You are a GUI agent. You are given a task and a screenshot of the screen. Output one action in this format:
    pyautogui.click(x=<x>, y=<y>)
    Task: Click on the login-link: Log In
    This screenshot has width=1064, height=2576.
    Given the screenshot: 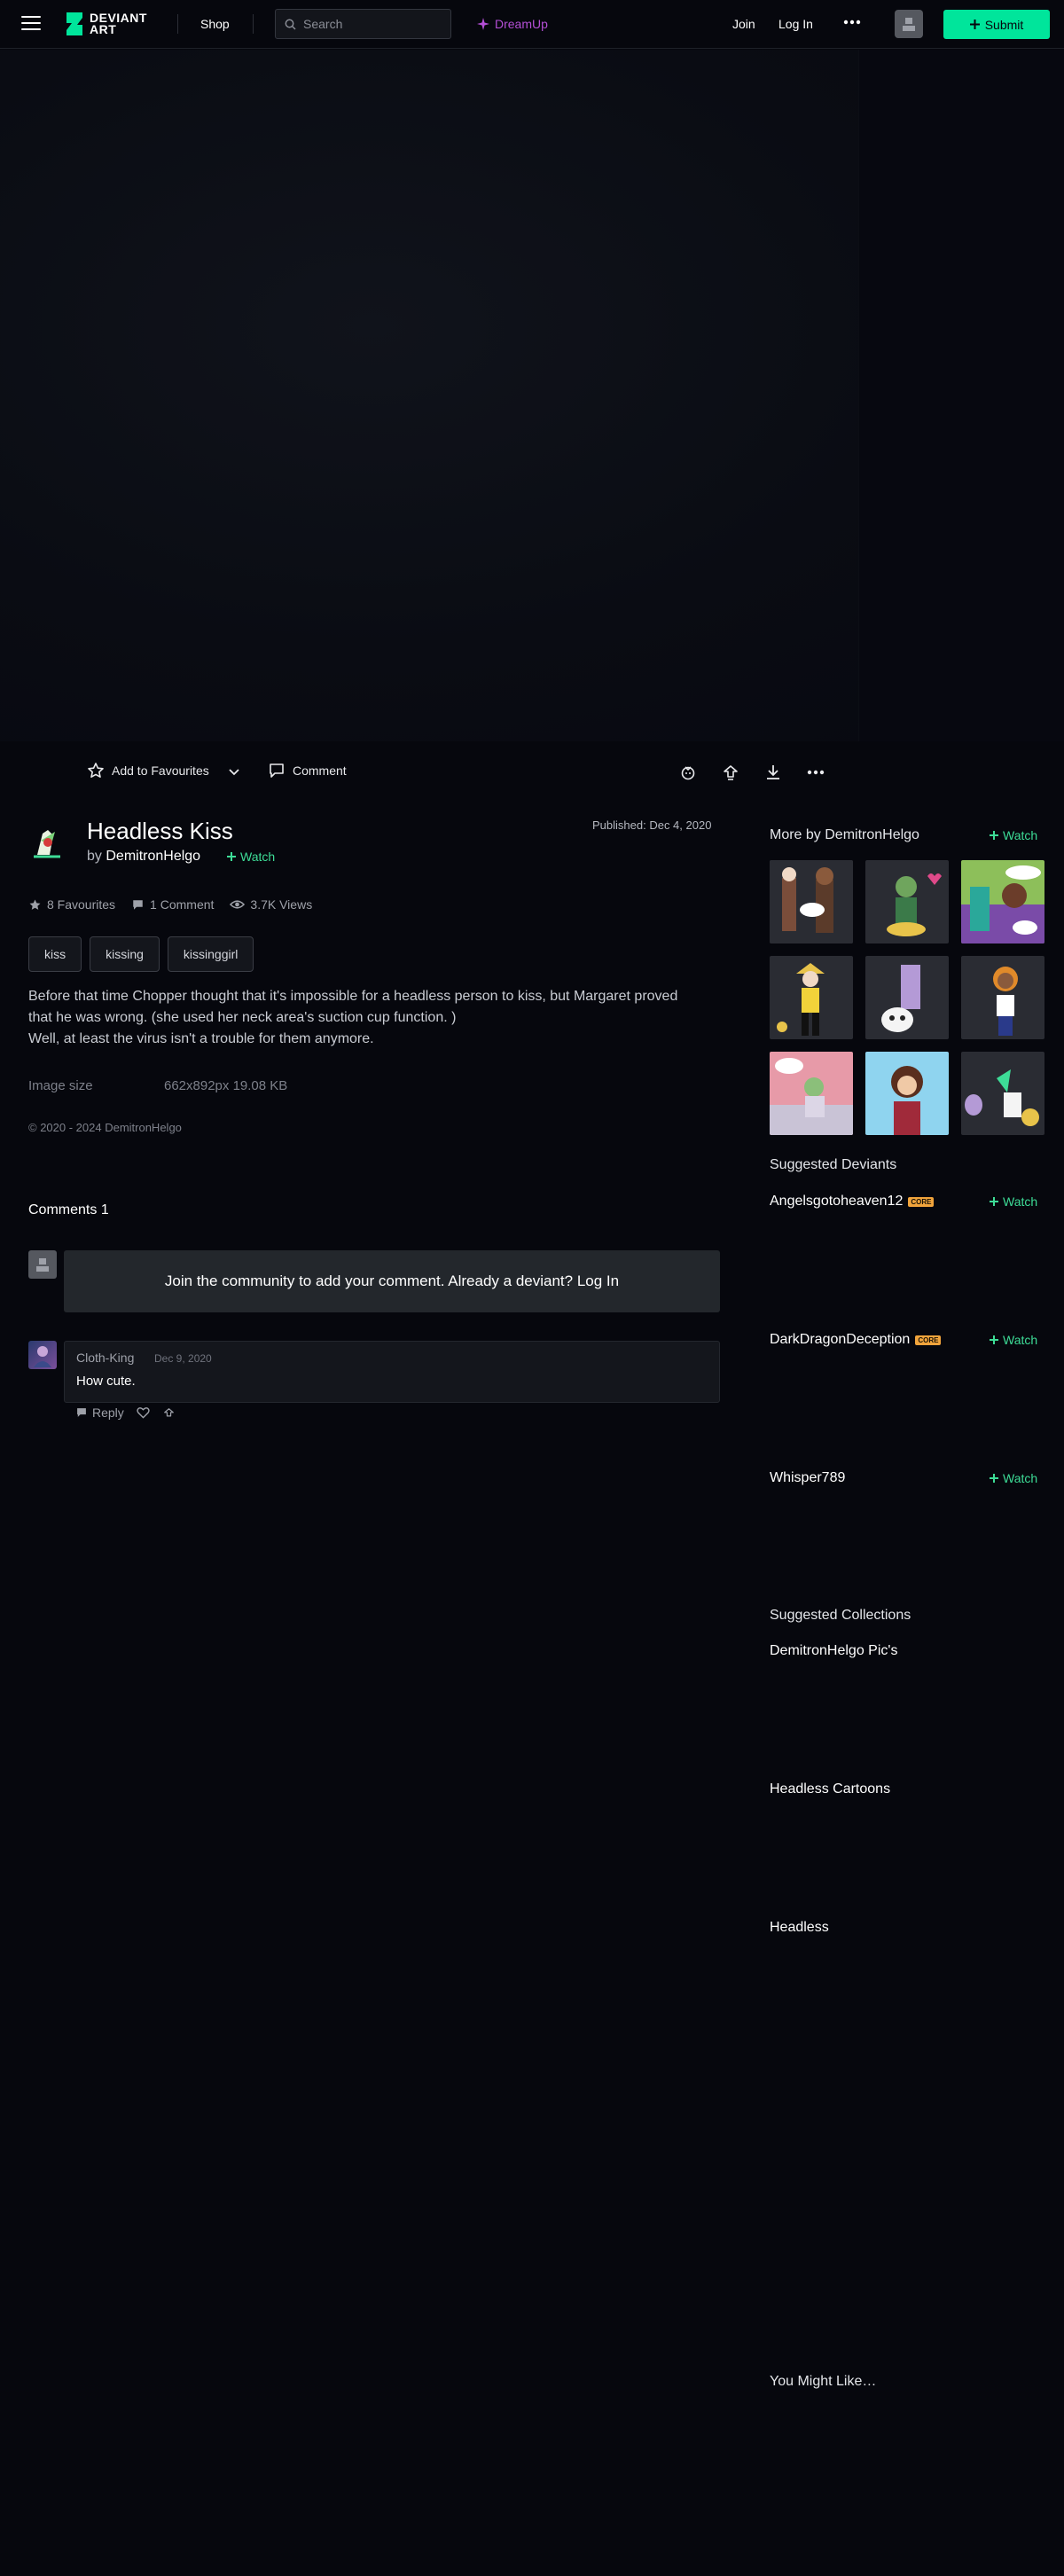 What is the action you would take?
    pyautogui.click(x=795, y=24)
    